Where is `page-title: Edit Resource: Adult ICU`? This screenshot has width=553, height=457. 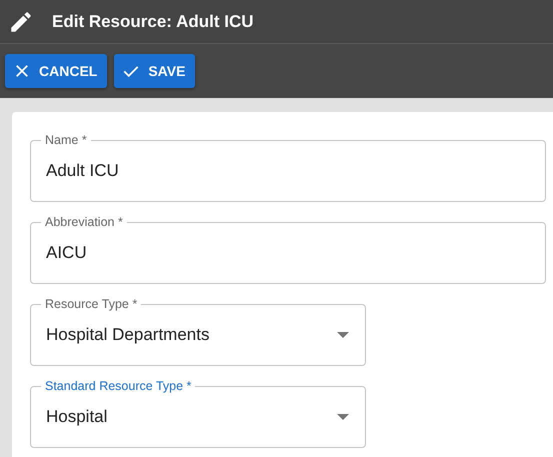 page-title: Edit Resource: Adult ICU is located at coordinates (153, 21).